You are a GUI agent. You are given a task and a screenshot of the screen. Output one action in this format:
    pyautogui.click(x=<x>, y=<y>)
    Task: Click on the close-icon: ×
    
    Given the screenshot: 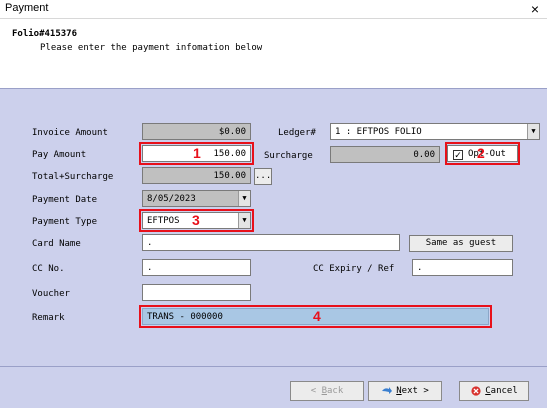 What is the action you would take?
    pyautogui.click(x=535, y=9)
    